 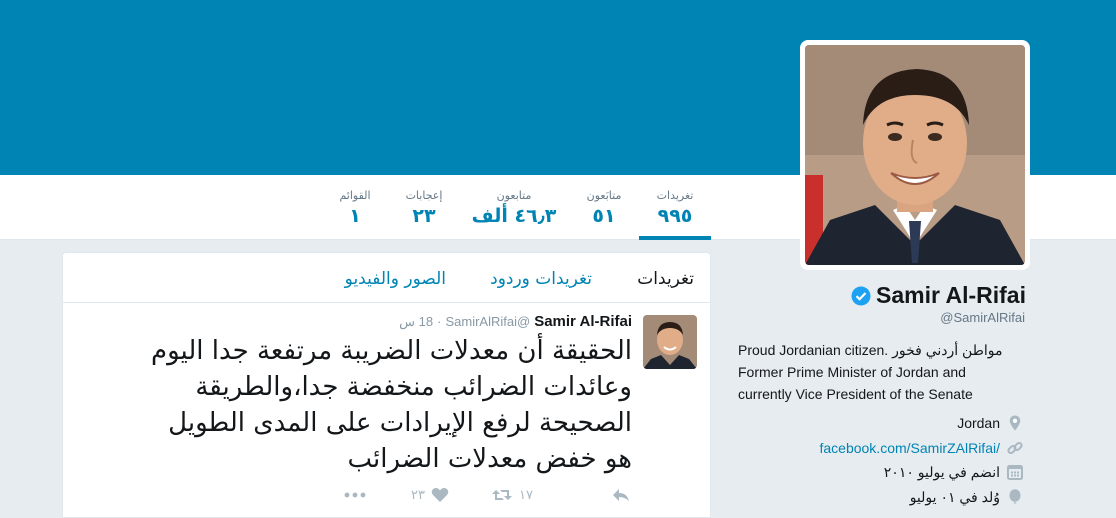 What do you see at coordinates (487, 321) in the screenshot?
I see `tweet-author-handle: @SamirAlRifai` at bounding box center [487, 321].